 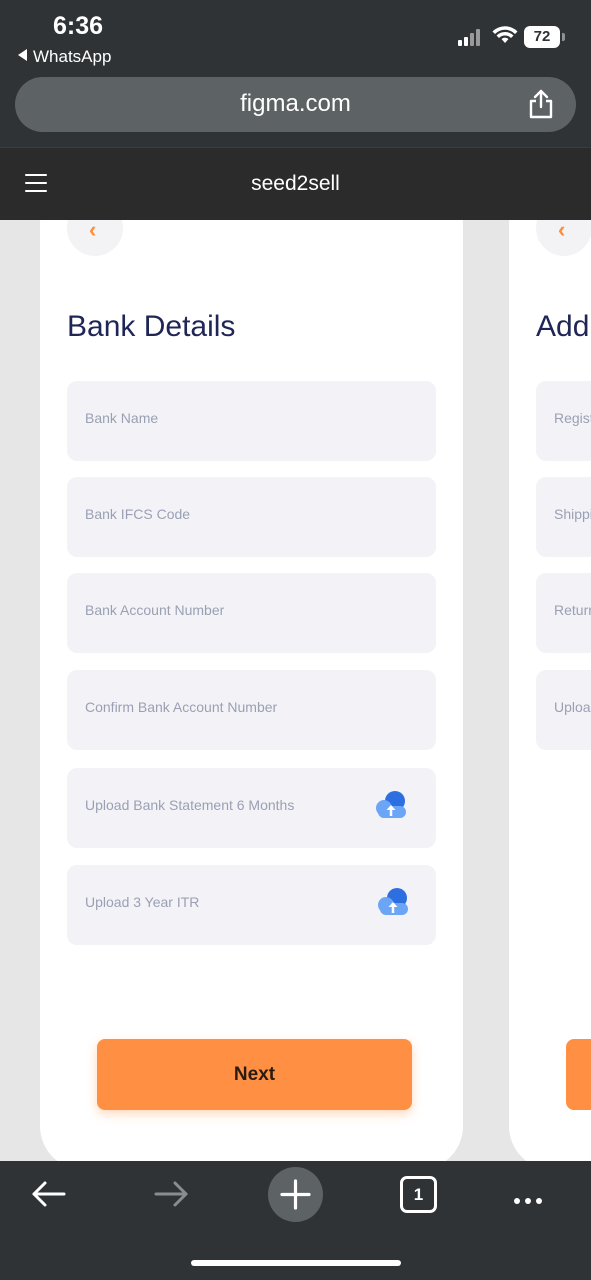 I want to click on field-placeholder: Bank Name, so click(x=122, y=418).